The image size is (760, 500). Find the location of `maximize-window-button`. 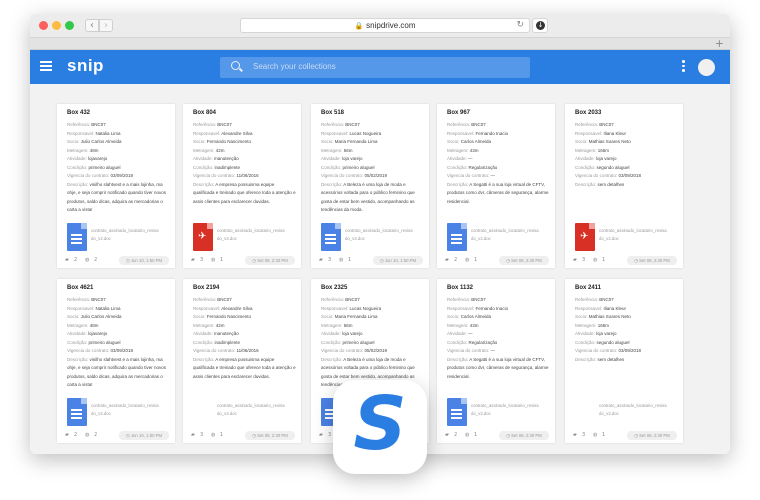

maximize-window-button is located at coordinates (69, 25).